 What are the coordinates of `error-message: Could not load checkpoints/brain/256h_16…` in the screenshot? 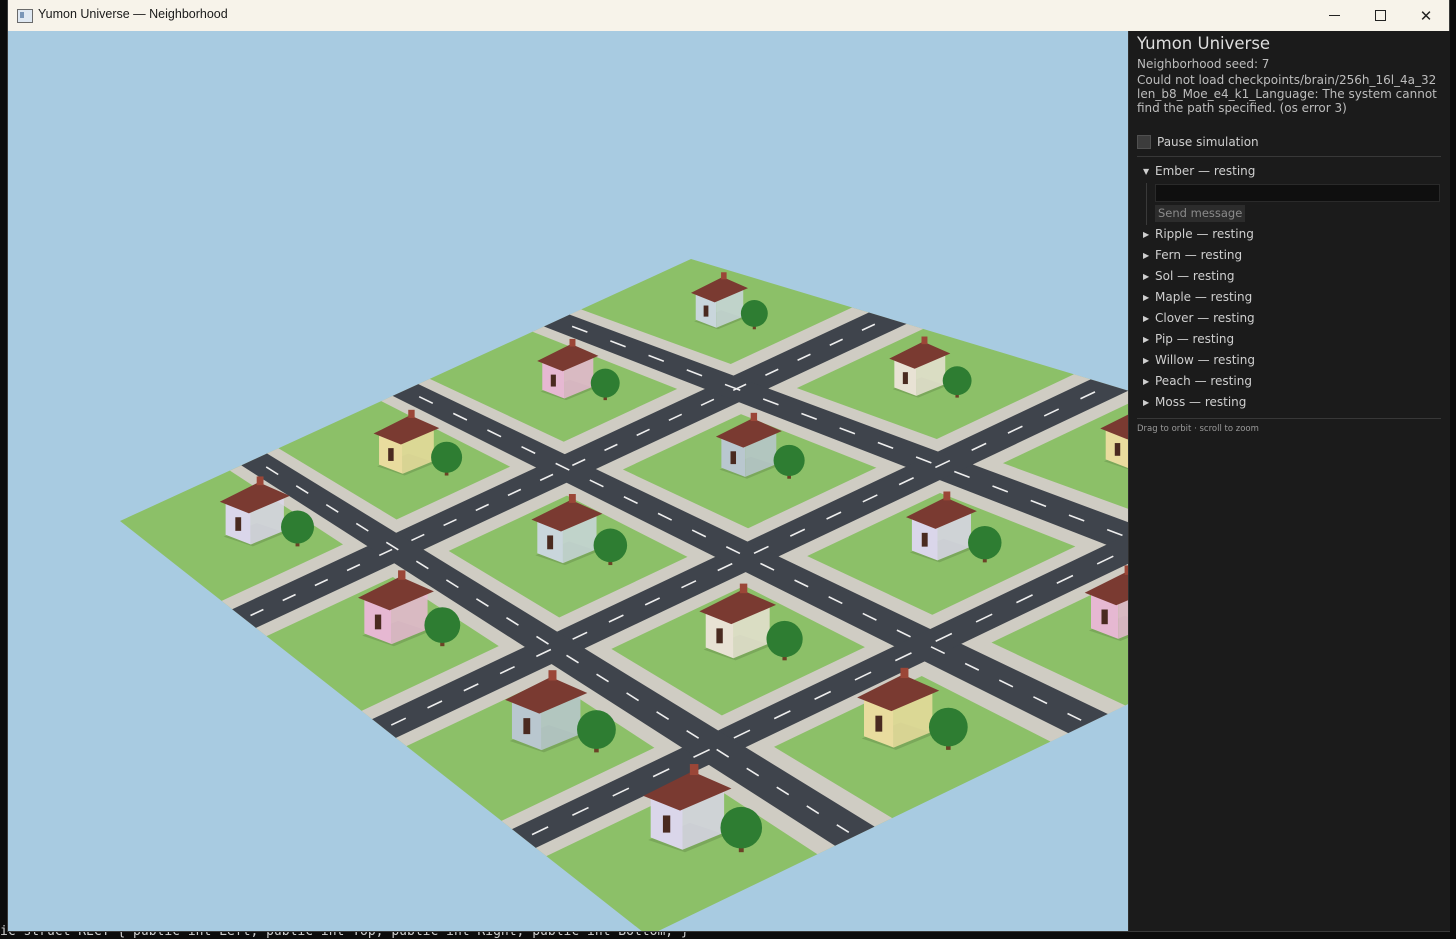 It's located at (1287, 94).